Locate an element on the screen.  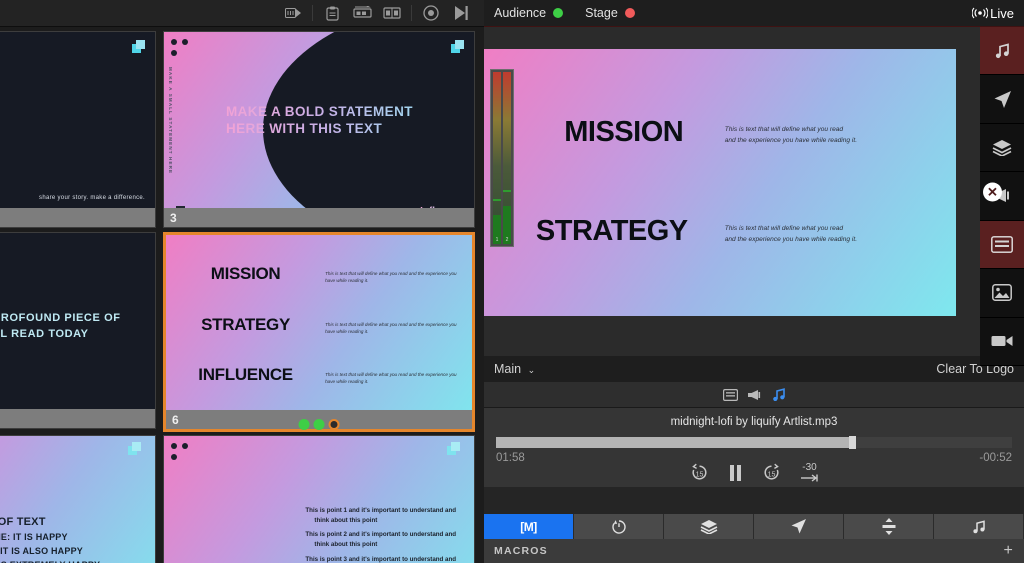
live-label: Live is located at coordinates (1002, 13).